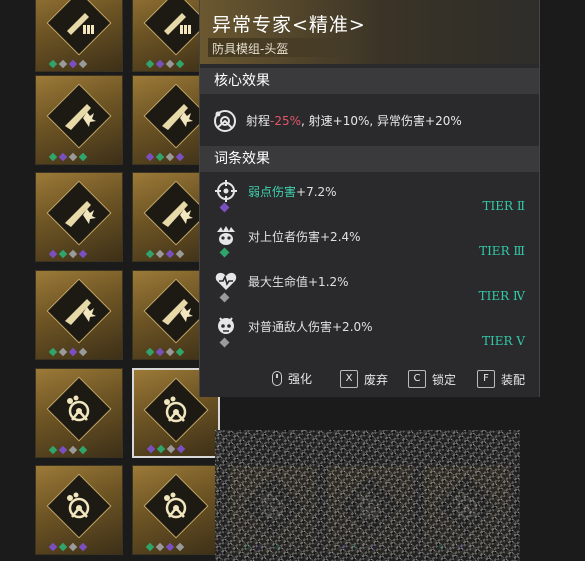  Describe the element at coordinates (226, 281) in the screenshot. I see `heart-pulse-icon` at that location.